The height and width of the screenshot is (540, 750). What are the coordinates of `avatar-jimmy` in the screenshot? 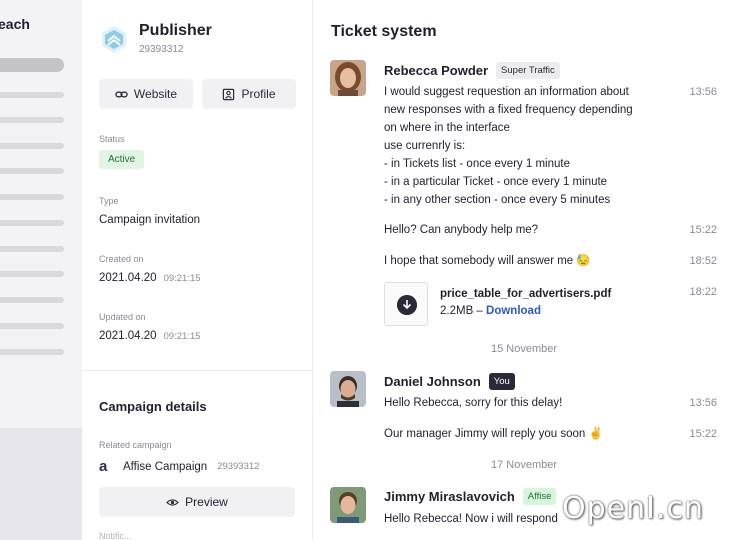 It's located at (348, 505).